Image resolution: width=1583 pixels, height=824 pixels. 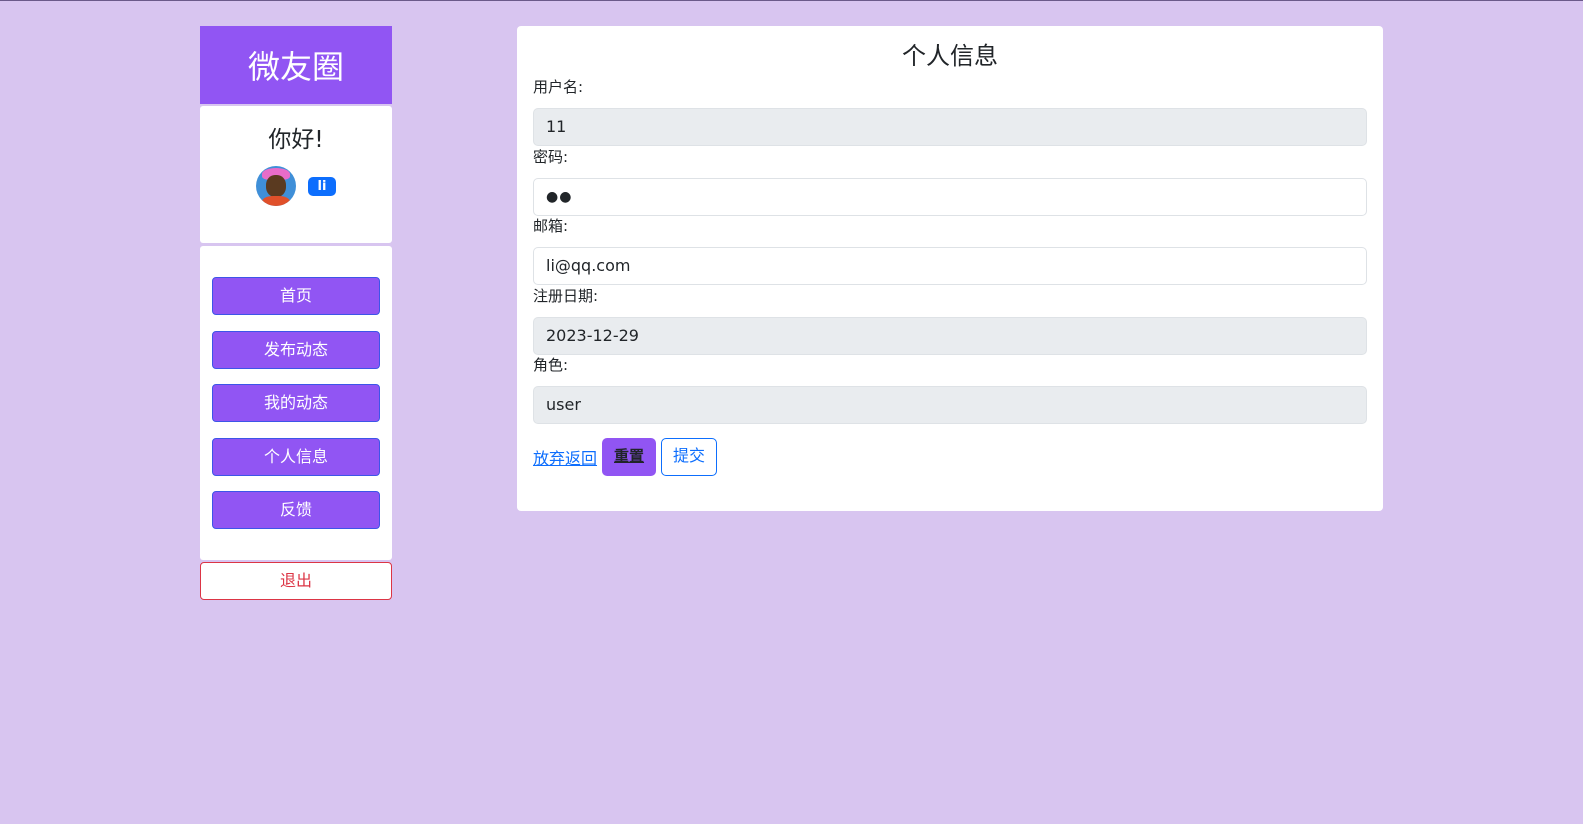 I want to click on username-group: 用户名: 11, so click(x=950, y=111).